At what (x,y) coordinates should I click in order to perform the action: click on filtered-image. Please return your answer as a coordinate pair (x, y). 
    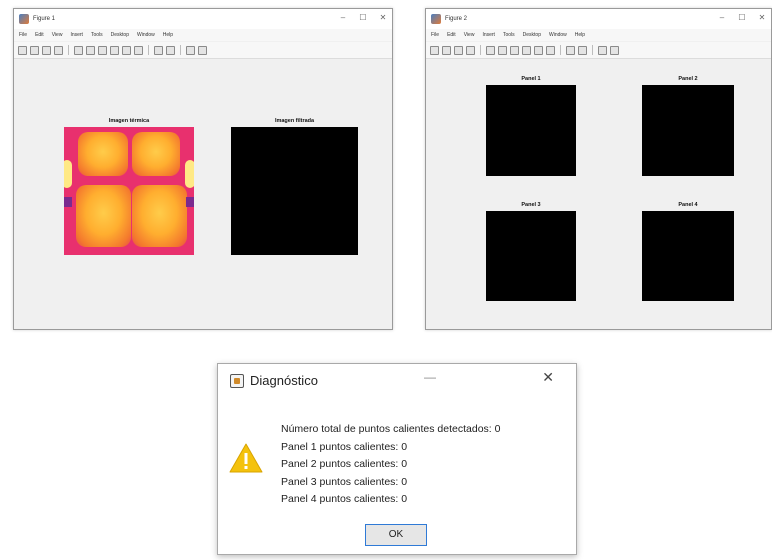
    Looking at the image, I should click on (294, 191).